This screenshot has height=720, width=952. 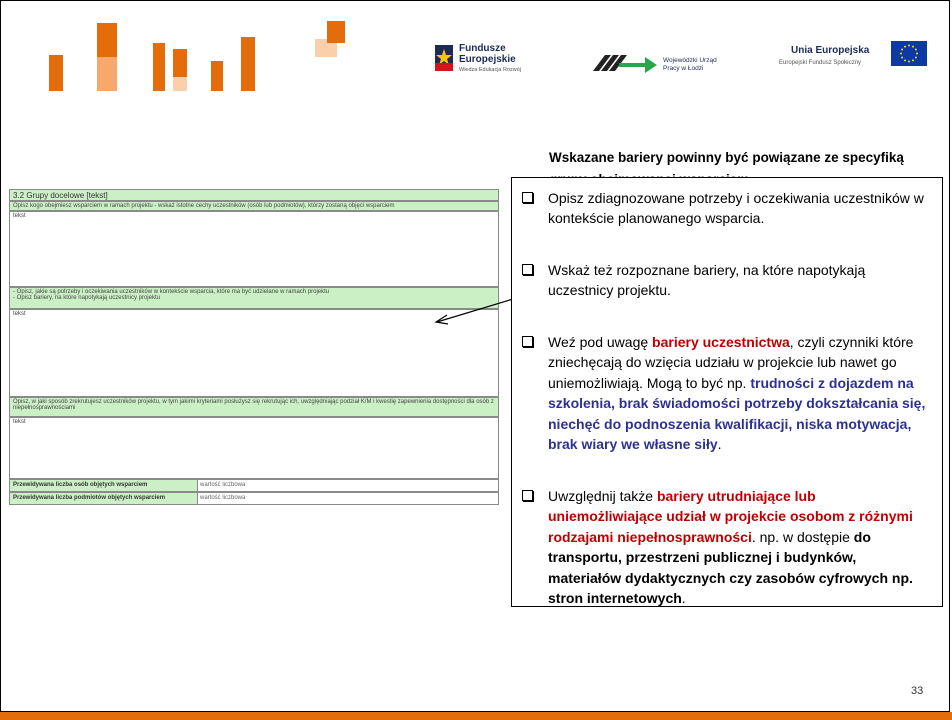 I want to click on form-row-persons-value: wartość liczbowa, so click(x=223, y=485).